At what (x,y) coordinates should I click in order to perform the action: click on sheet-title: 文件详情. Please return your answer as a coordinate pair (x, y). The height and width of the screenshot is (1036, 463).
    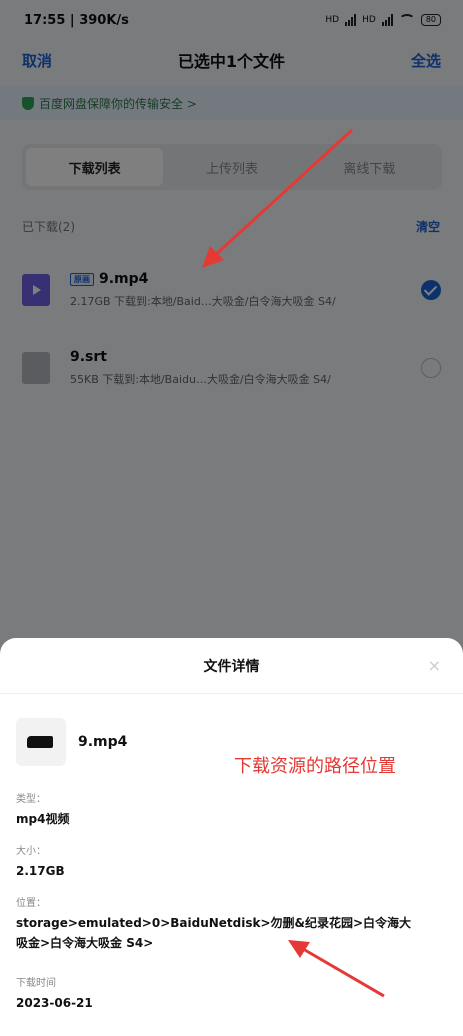
    Looking at the image, I should click on (231, 666).